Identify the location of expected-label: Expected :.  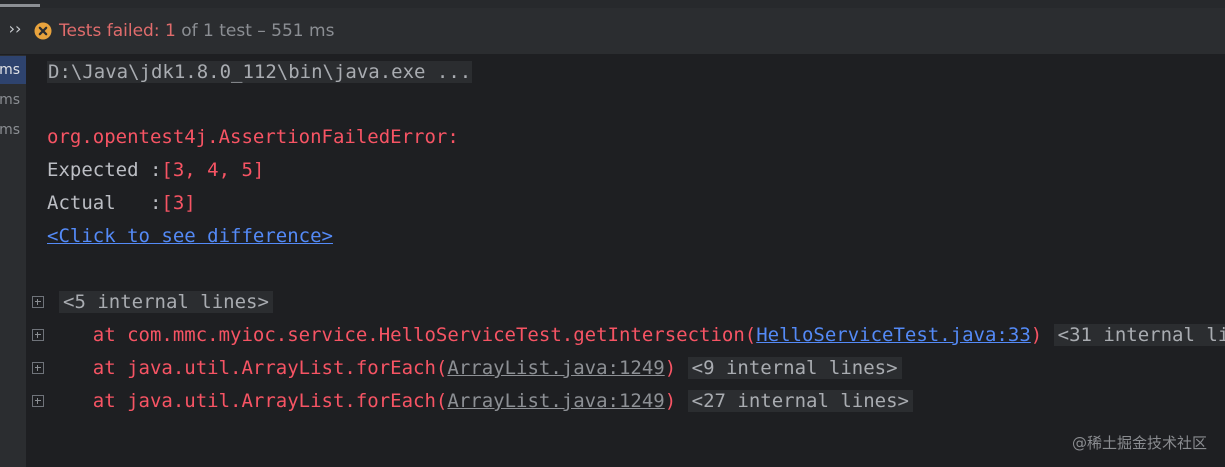
(104, 170).